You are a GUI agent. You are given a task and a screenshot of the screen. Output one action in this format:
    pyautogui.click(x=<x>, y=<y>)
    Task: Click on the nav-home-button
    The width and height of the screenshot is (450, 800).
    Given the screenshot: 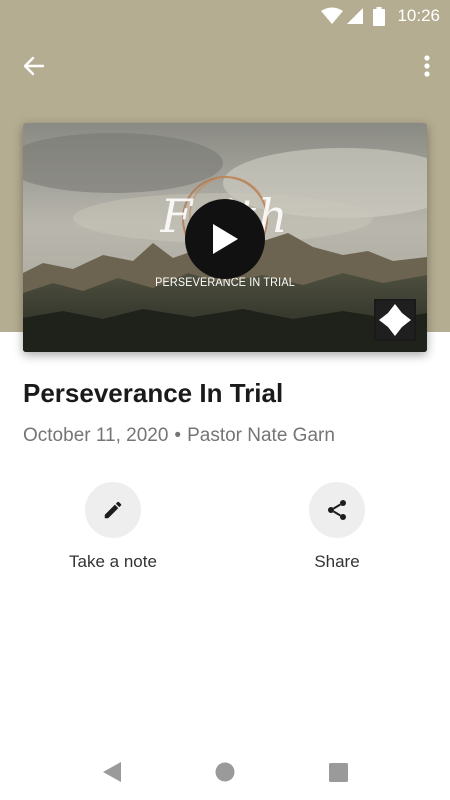 What is the action you would take?
    pyautogui.click(x=225, y=772)
    